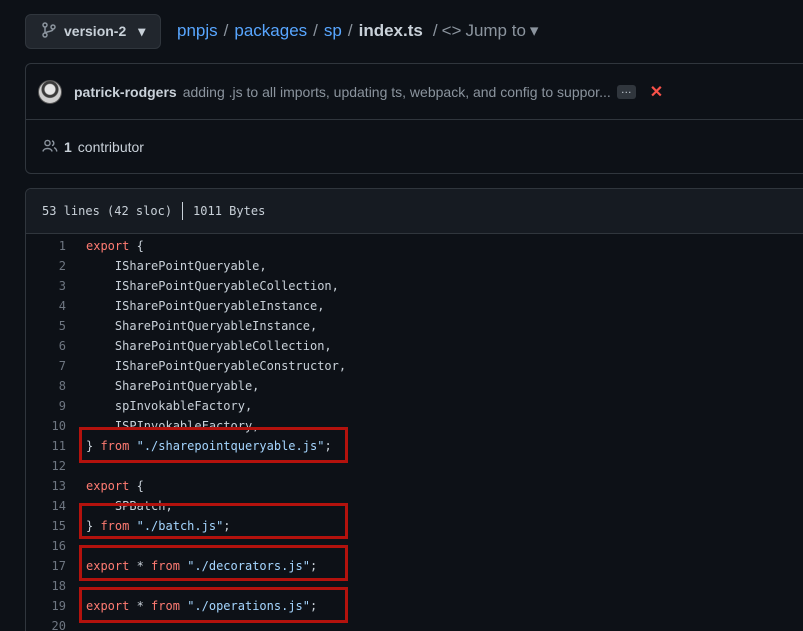 The height and width of the screenshot is (631, 803). I want to click on code-line: 13 export {, so click(414, 486).